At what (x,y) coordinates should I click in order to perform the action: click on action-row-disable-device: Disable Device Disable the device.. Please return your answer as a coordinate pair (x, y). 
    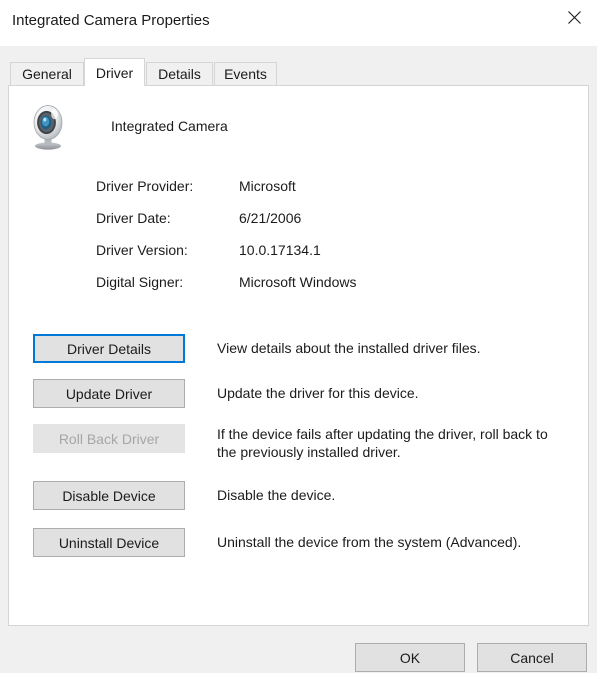
    Looking at the image, I should click on (305, 495).